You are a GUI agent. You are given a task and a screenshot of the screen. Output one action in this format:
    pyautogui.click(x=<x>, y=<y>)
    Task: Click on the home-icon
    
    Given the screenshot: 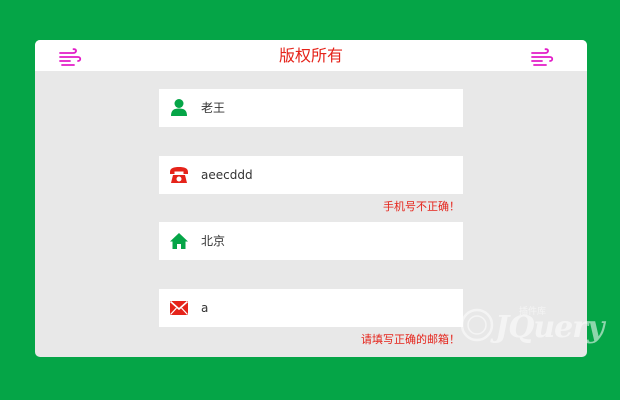 What is the action you would take?
    pyautogui.click(x=179, y=241)
    